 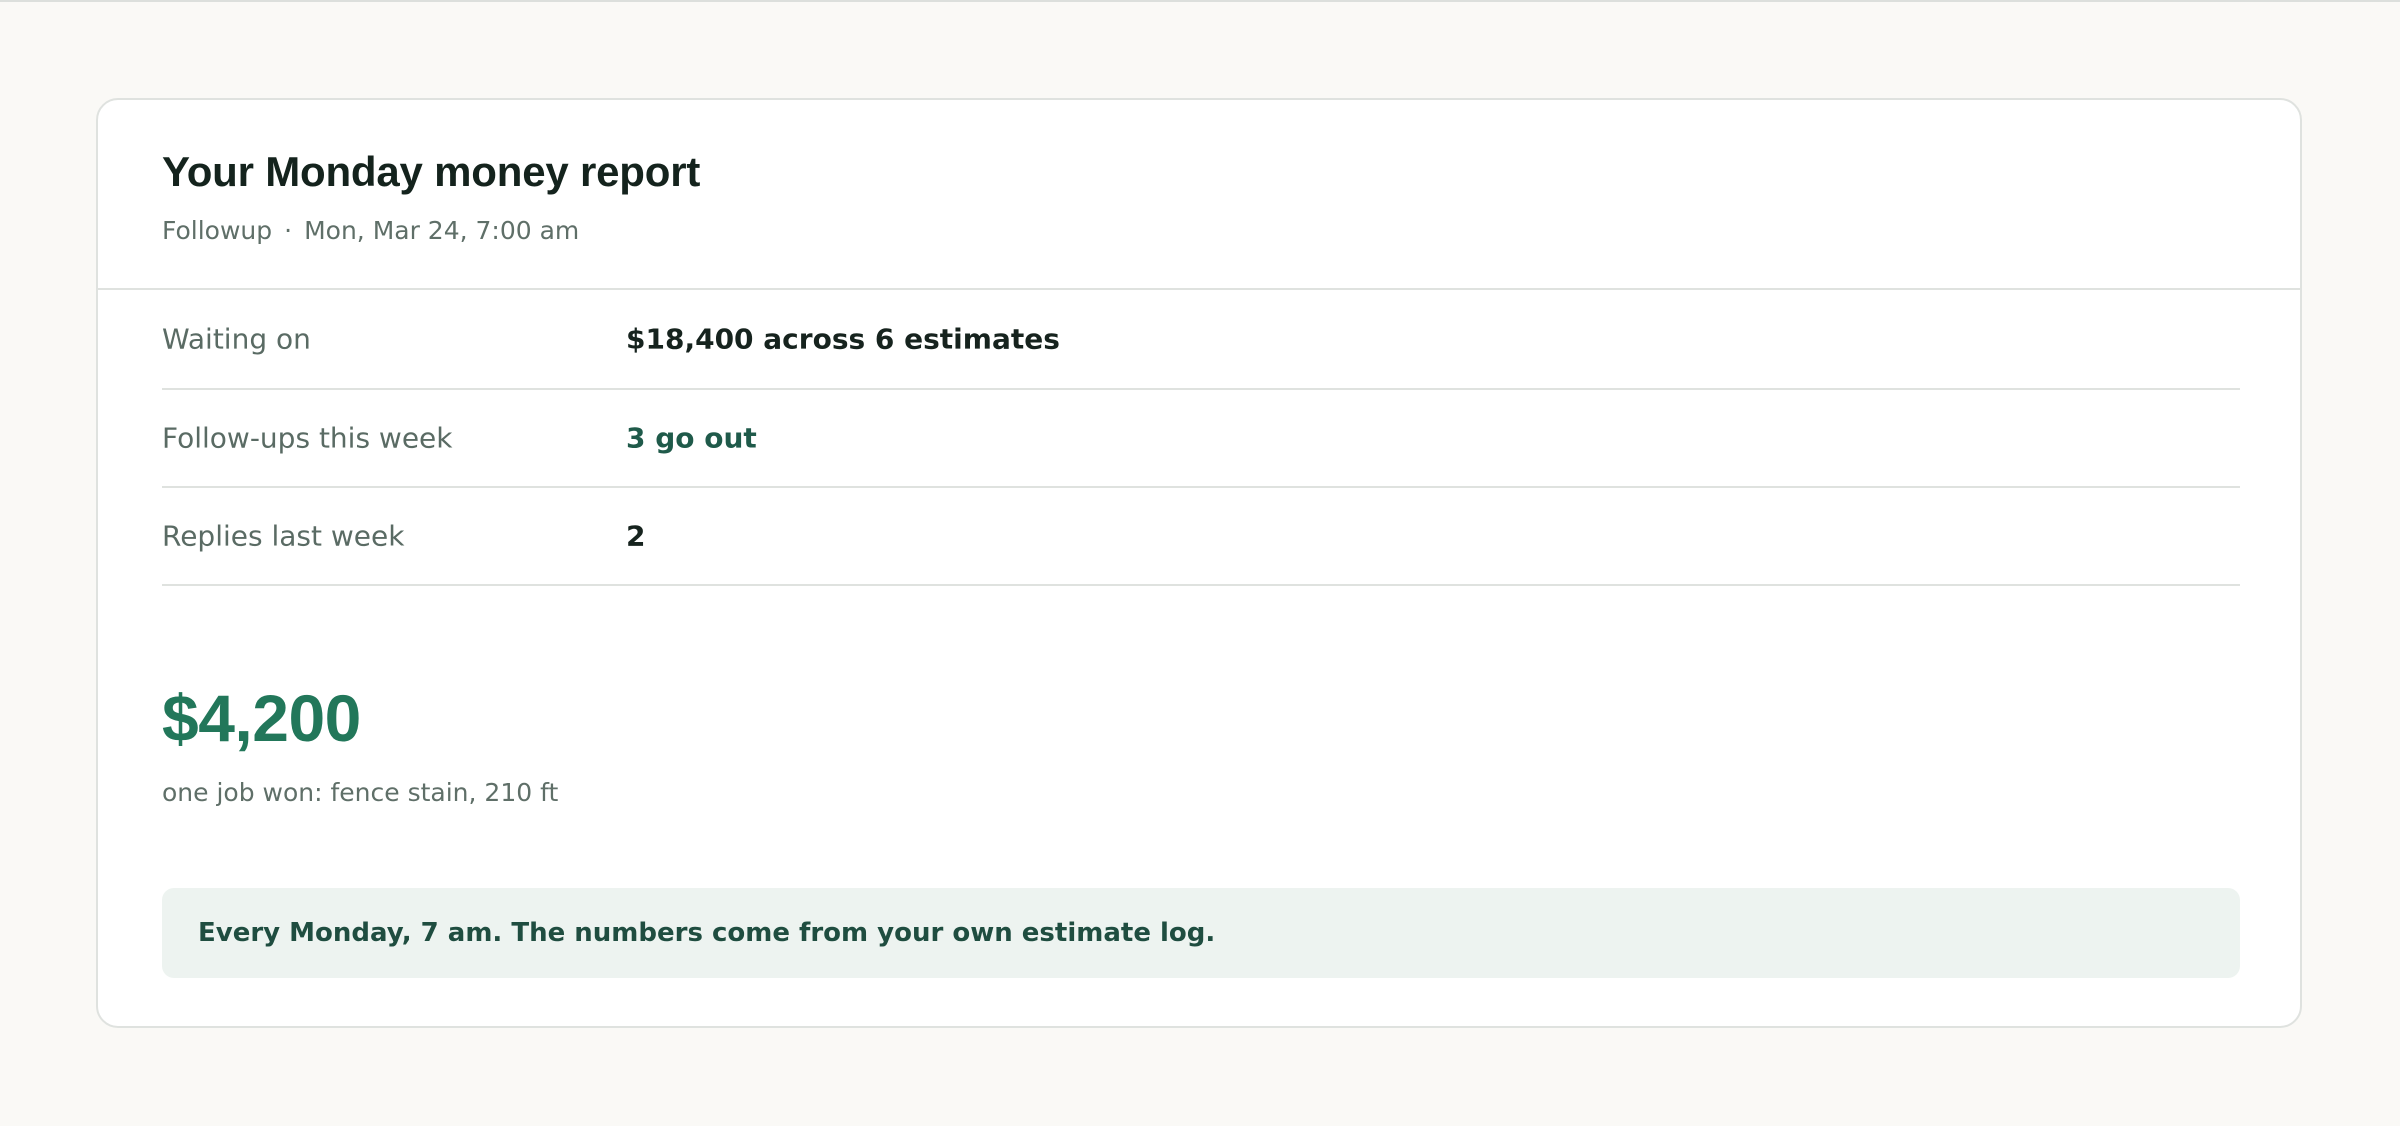 I want to click on won-amount: $4,200, so click(x=261, y=718).